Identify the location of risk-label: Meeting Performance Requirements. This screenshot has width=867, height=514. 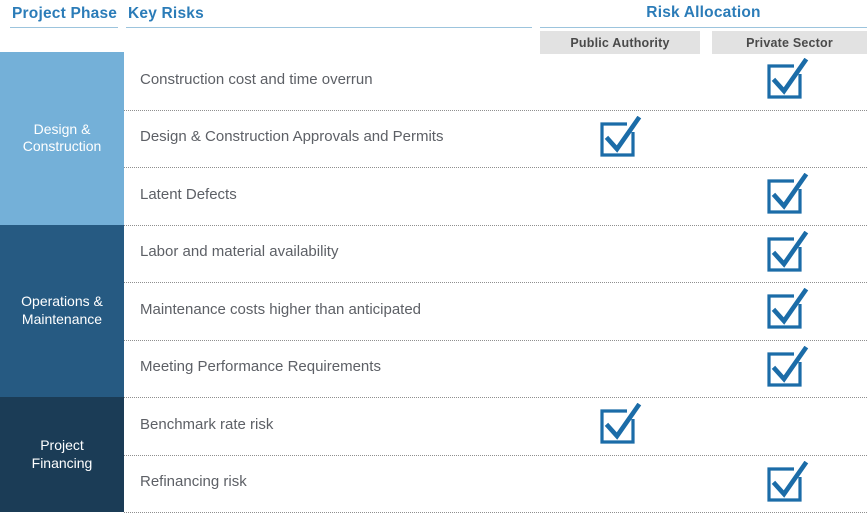
(260, 367).